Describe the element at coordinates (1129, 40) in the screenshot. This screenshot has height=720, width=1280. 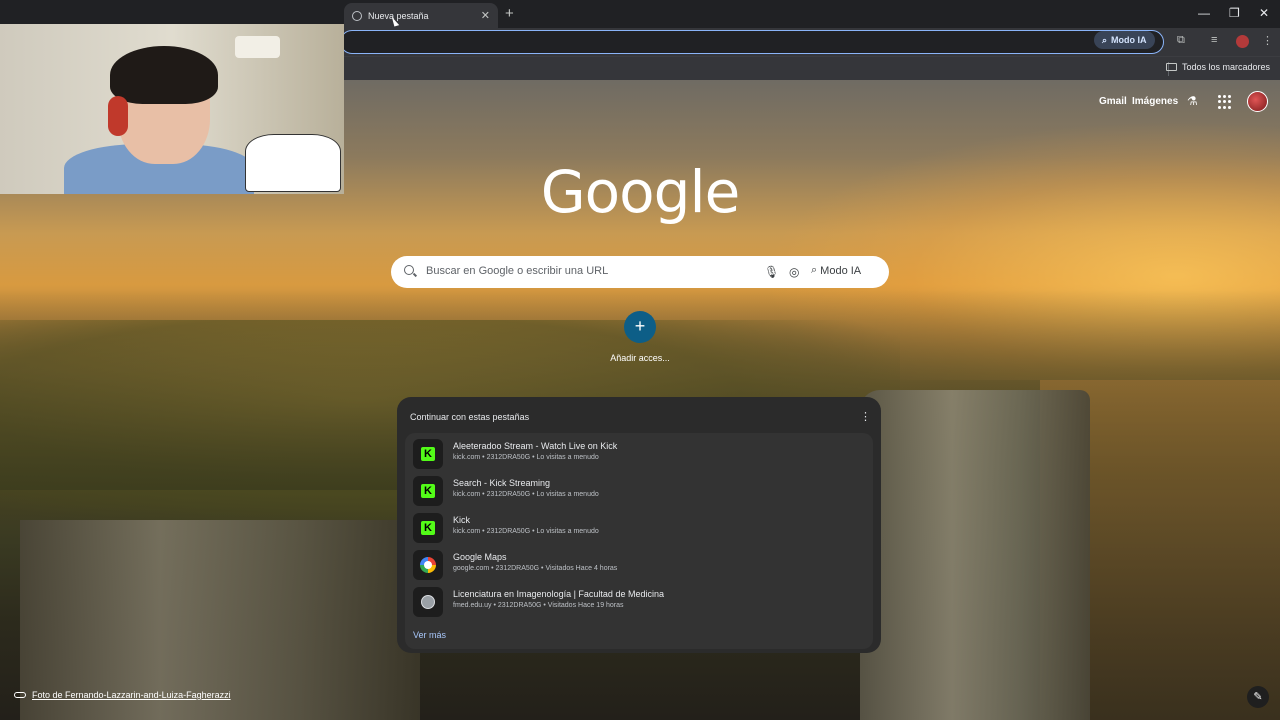
I see `ai-mode-label: Modo IA` at that location.